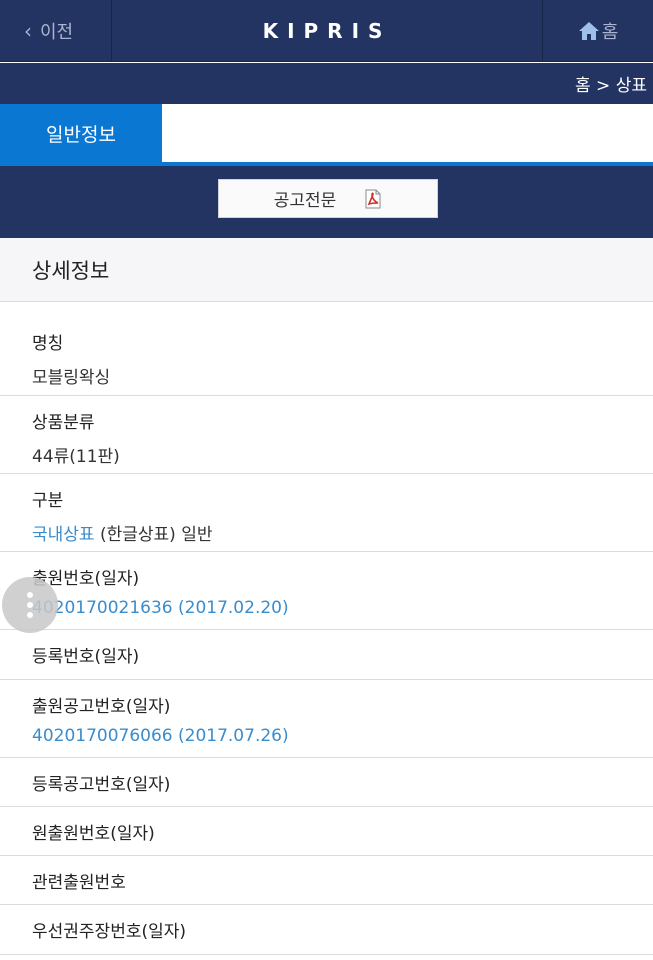  What do you see at coordinates (342, 532) in the screenshot?
I see `field-value: 국내상표 (한글상표) 일반` at bounding box center [342, 532].